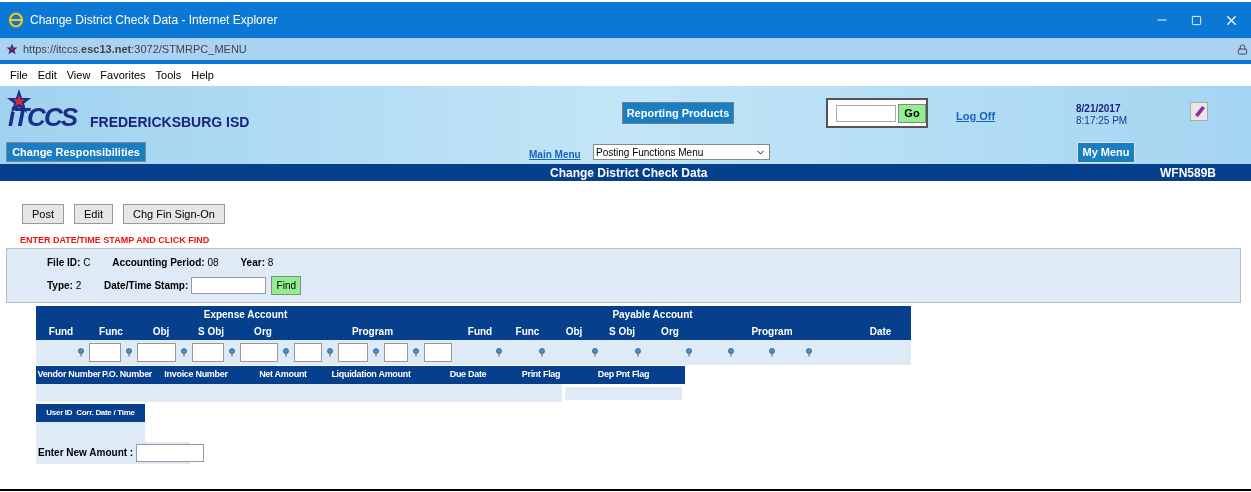  Describe the element at coordinates (174, 214) in the screenshot. I see `action-button: Chg Fin Sign-On` at that location.